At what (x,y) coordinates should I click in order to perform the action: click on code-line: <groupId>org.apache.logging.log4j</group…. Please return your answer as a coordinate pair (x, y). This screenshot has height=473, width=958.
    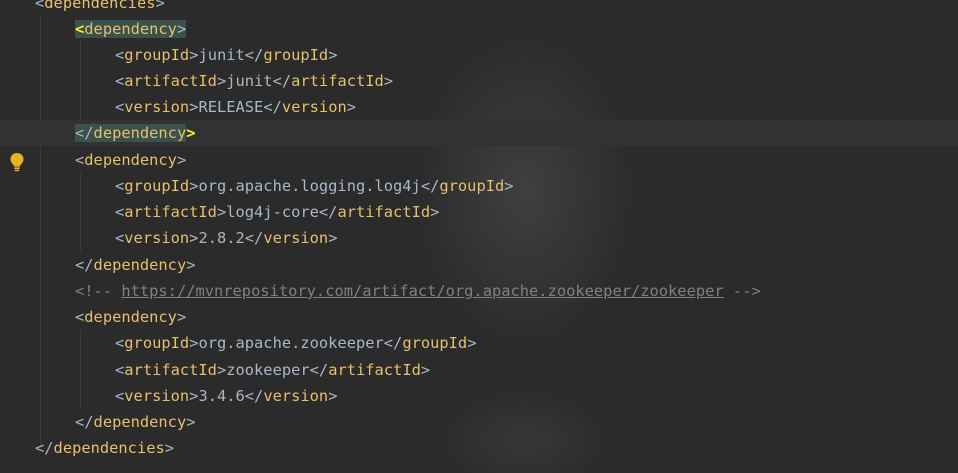
    Looking at the image, I should click on (479, 186).